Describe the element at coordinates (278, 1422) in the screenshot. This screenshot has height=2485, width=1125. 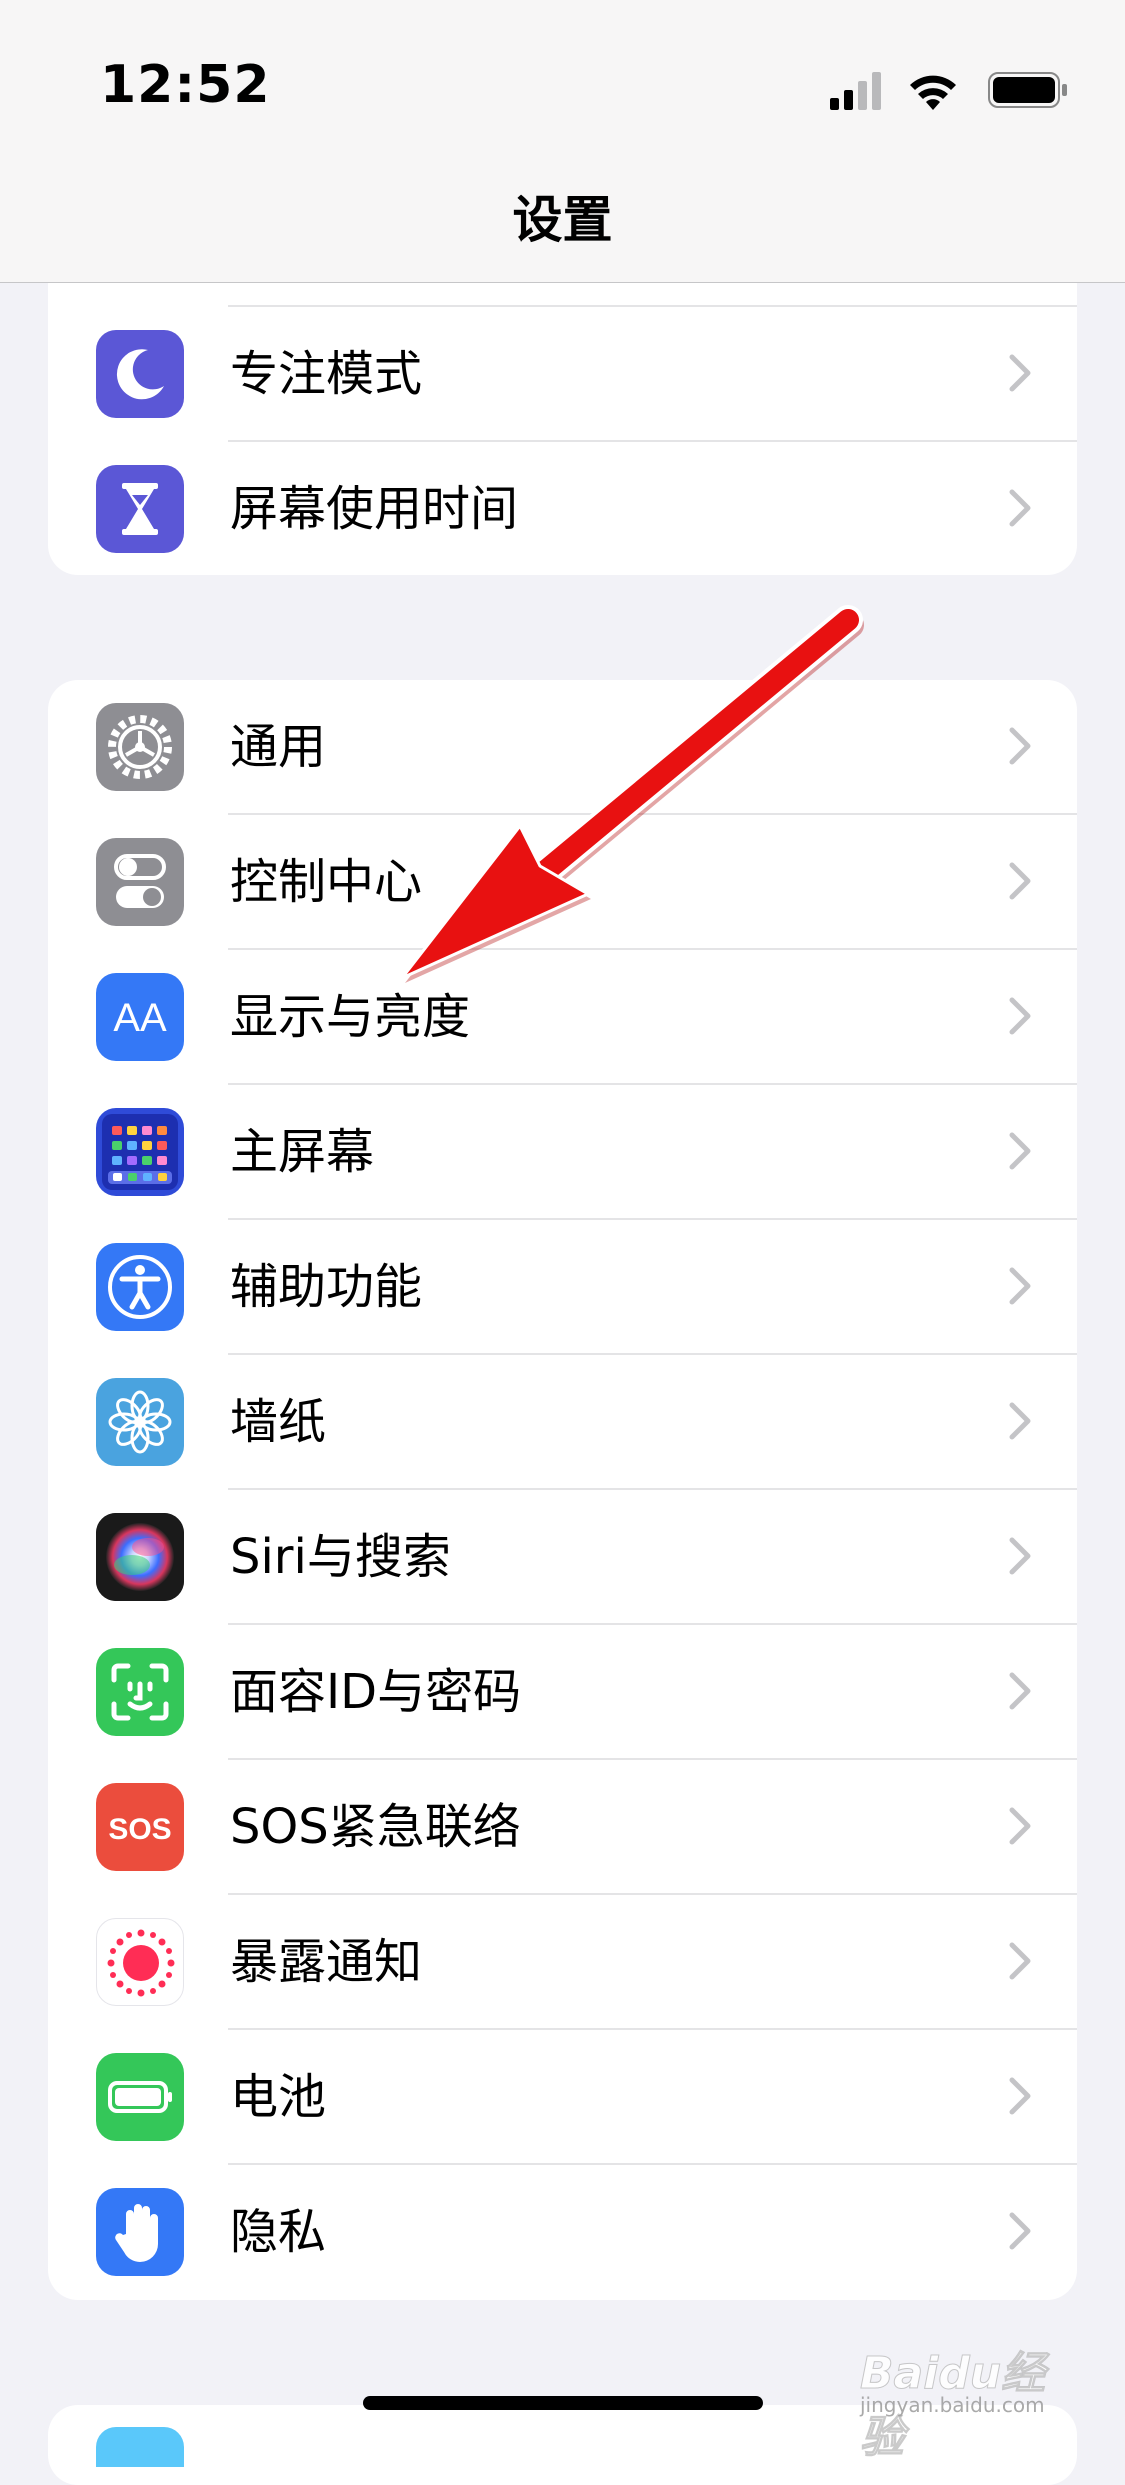
I see `settings-row-label: 墙纸` at that location.